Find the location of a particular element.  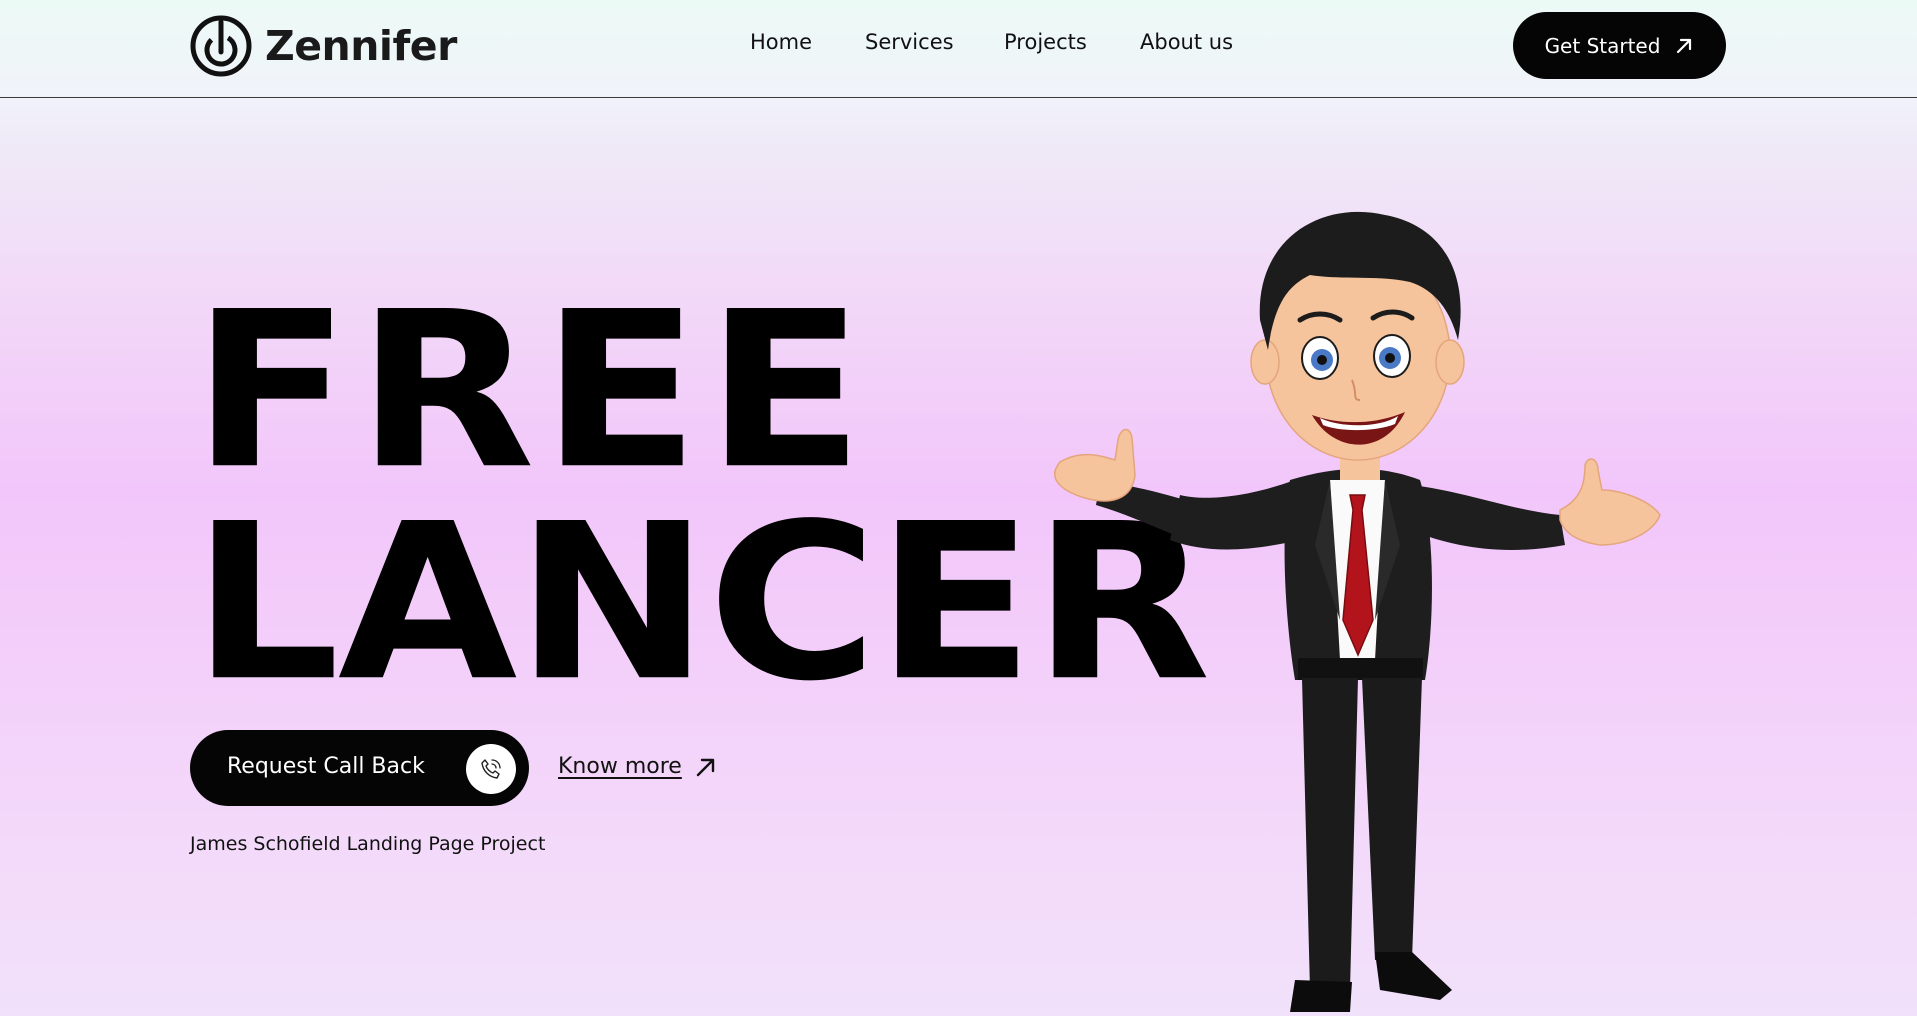

phone-icon is located at coordinates (491, 769).